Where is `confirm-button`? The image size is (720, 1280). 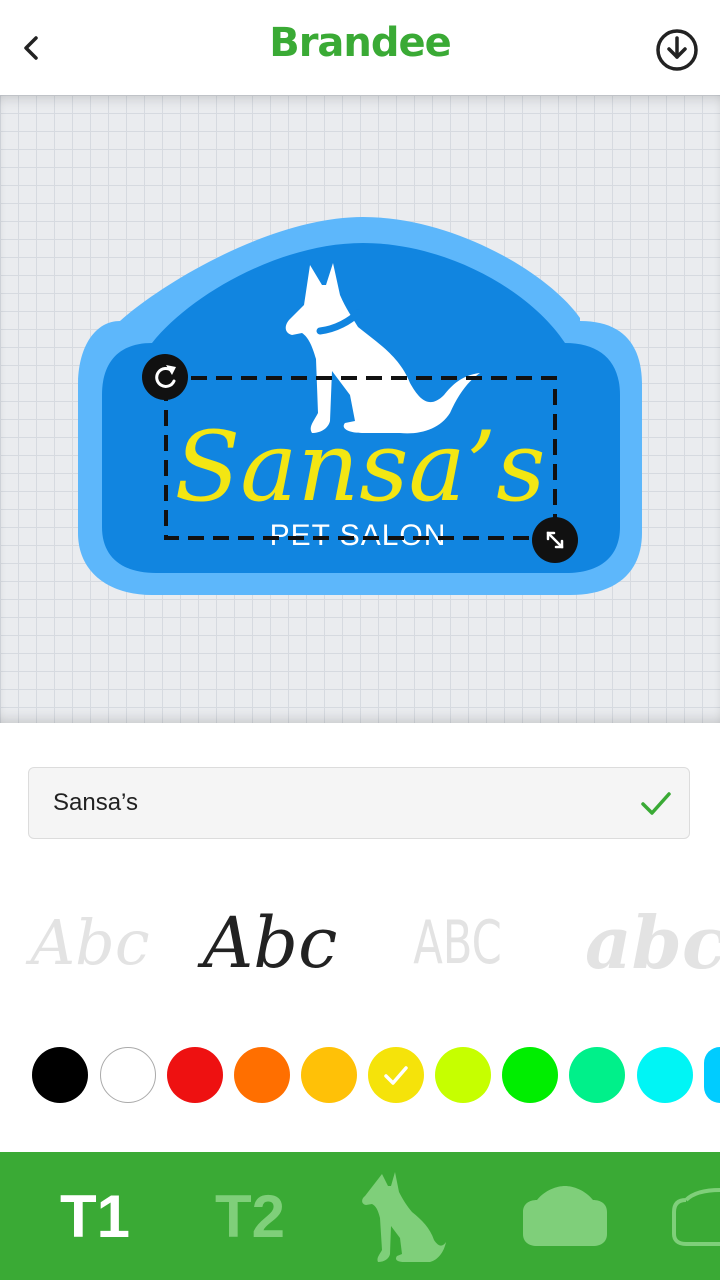
confirm-button is located at coordinates (656, 803).